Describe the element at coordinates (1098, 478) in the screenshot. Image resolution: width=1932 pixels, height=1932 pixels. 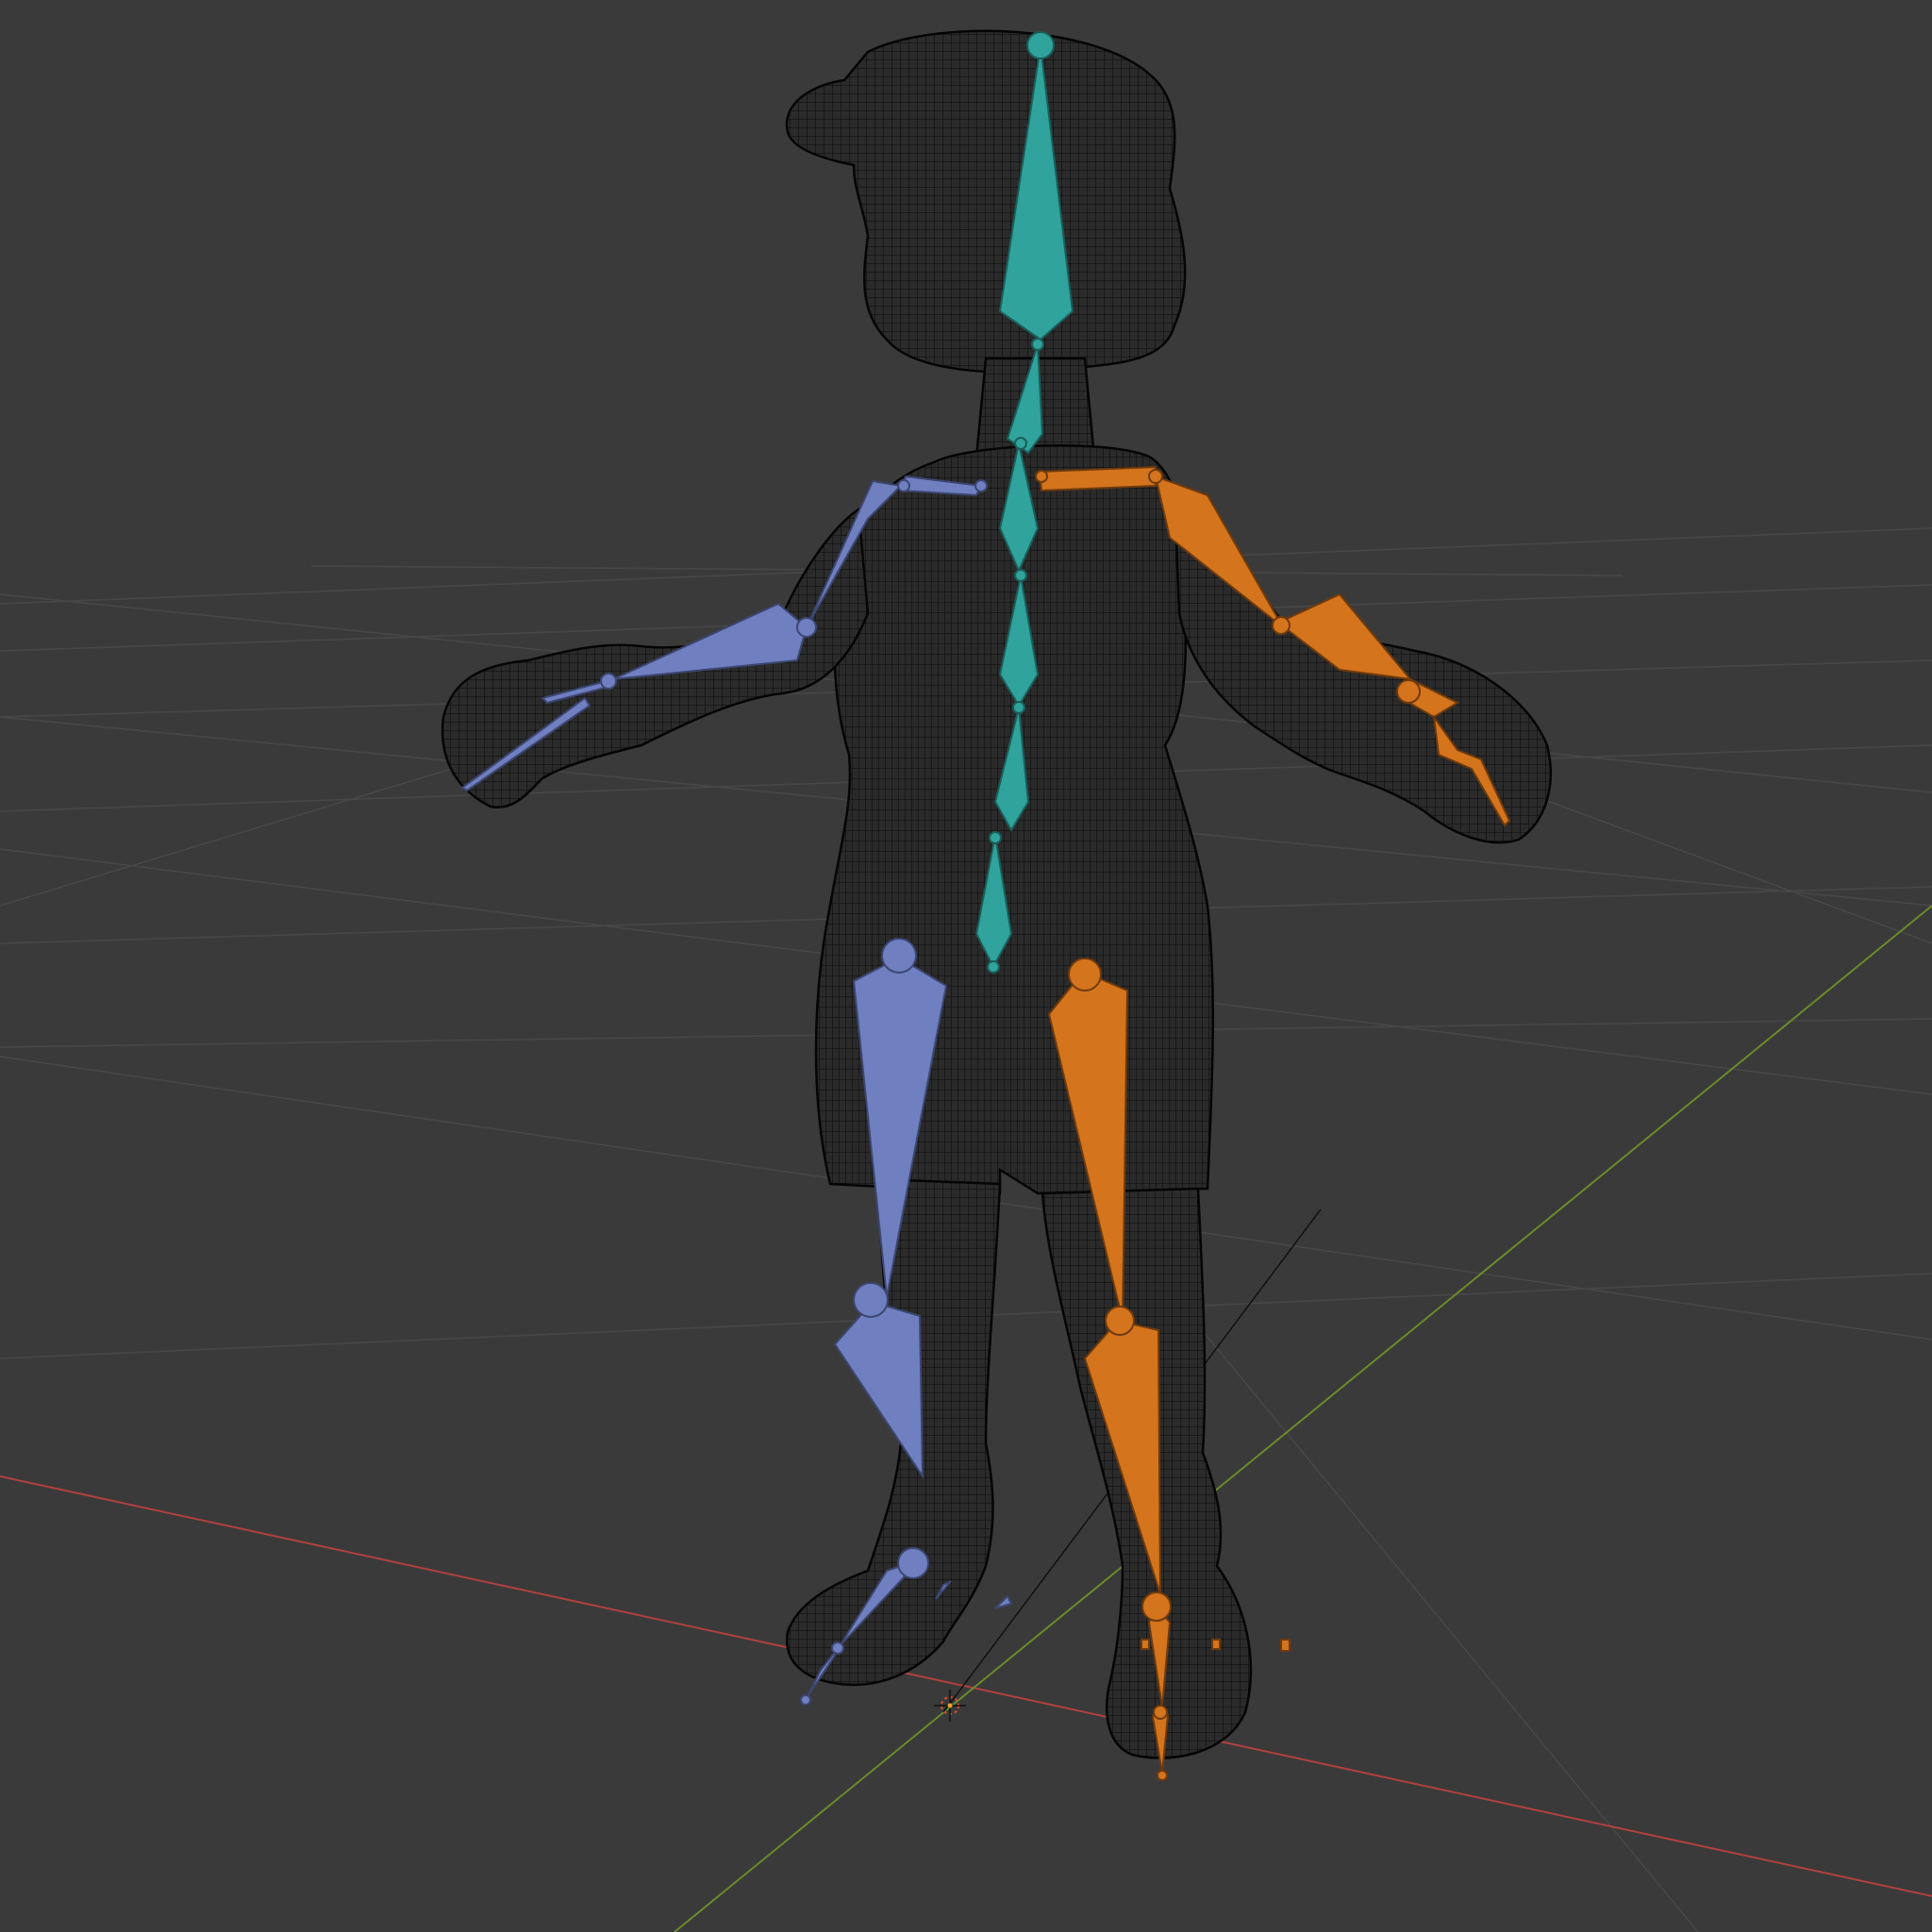
I see `bone-shoulder-r` at that location.